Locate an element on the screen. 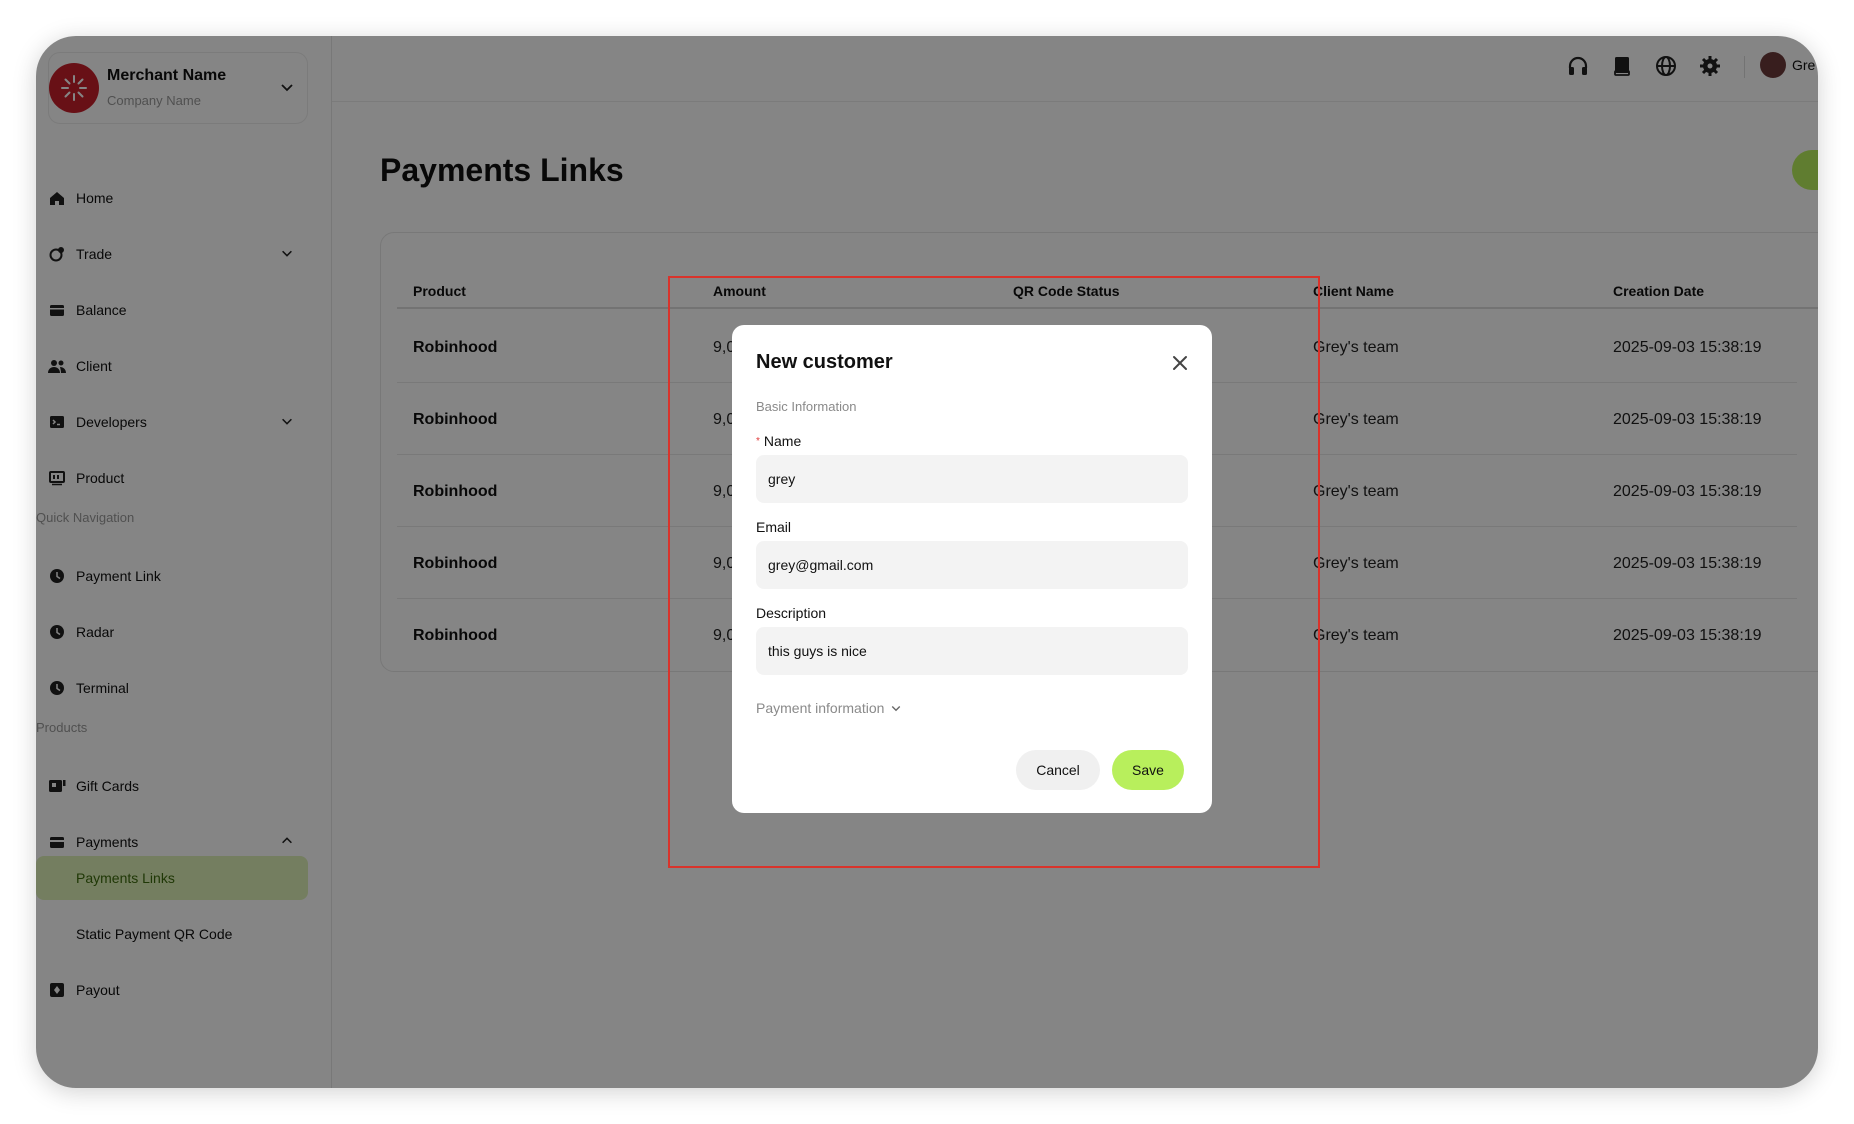 The height and width of the screenshot is (1124, 1854). save-button: Save is located at coordinates (1148, 770).